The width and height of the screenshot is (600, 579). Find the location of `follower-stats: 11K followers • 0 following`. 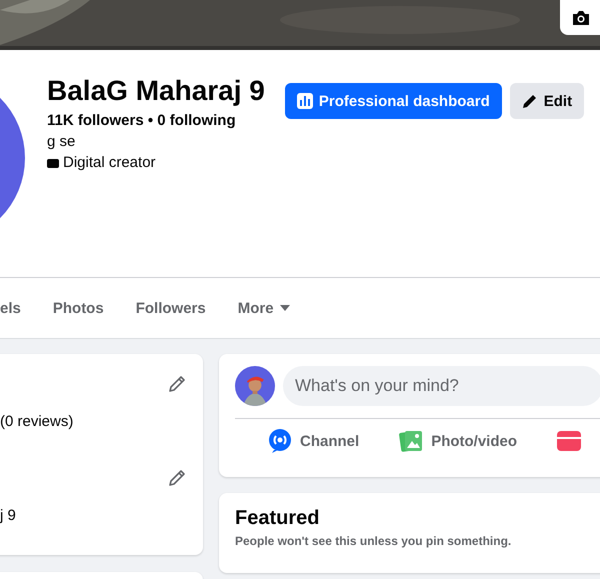

follower-stats: 11K followers • 0 following is located at coordinates (142, 120).